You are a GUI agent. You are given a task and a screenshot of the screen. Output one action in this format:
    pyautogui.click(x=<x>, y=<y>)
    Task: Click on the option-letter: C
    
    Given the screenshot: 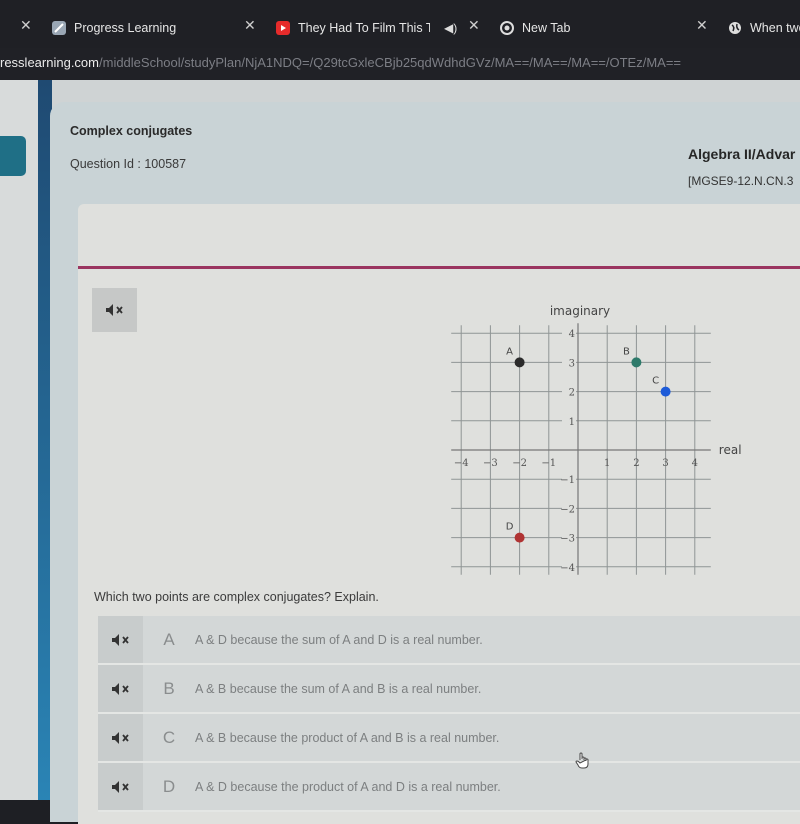 What is the action you would take?
    pyautogui.click(x=169, y=737)
    